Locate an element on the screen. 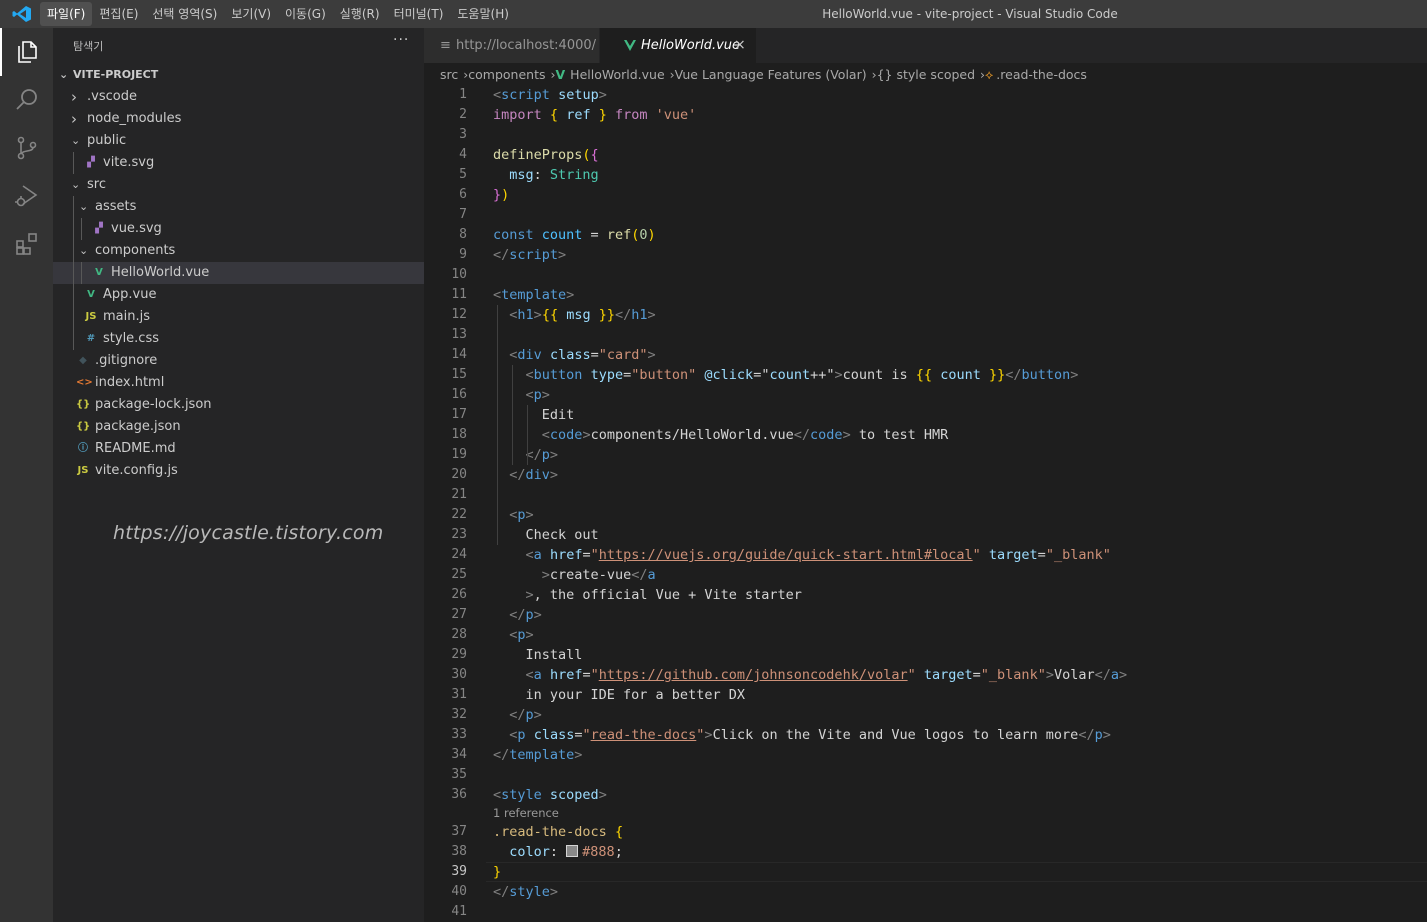 This screenshot has width=1427, height=922. code-token: count is is located at coordinates (879, 375).